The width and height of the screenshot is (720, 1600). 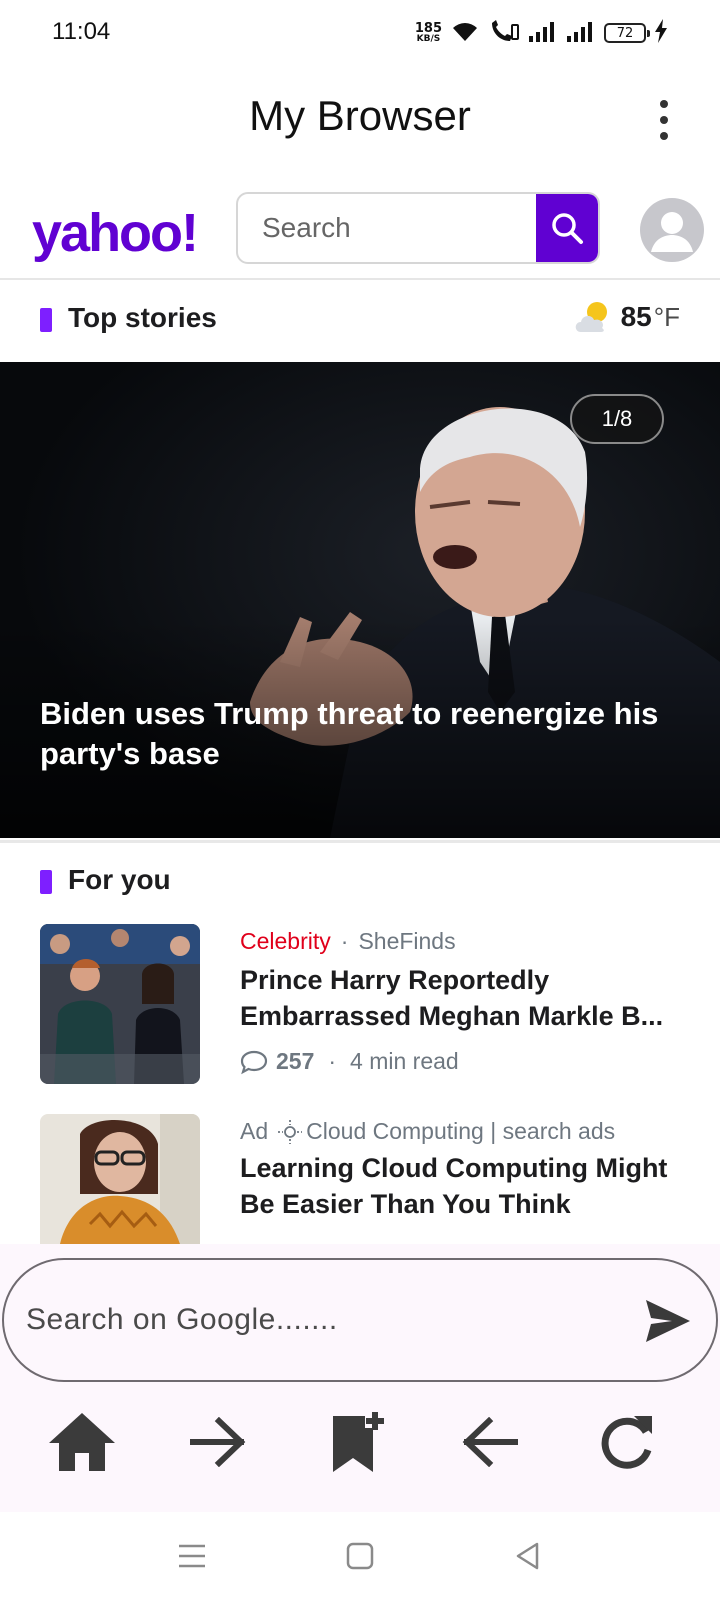 I want to click on app-bar: My Browser, so click(x=360, y=119).